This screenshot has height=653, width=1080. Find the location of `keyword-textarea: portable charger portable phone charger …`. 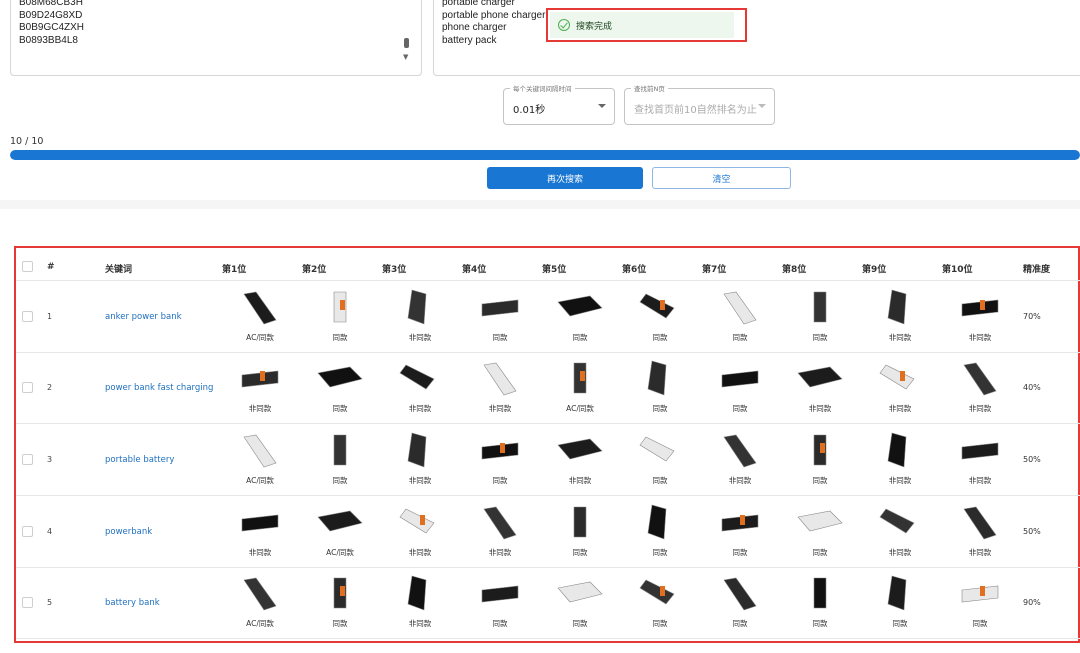

keyword-textarea: portable charger portable phone charger … is located at coordinates (756, 38).